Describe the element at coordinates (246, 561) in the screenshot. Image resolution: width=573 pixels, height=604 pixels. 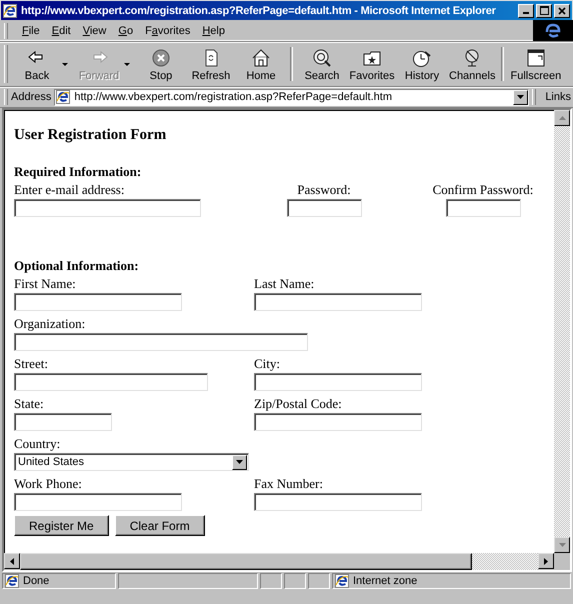
I see `scroll-thumb` at that location.